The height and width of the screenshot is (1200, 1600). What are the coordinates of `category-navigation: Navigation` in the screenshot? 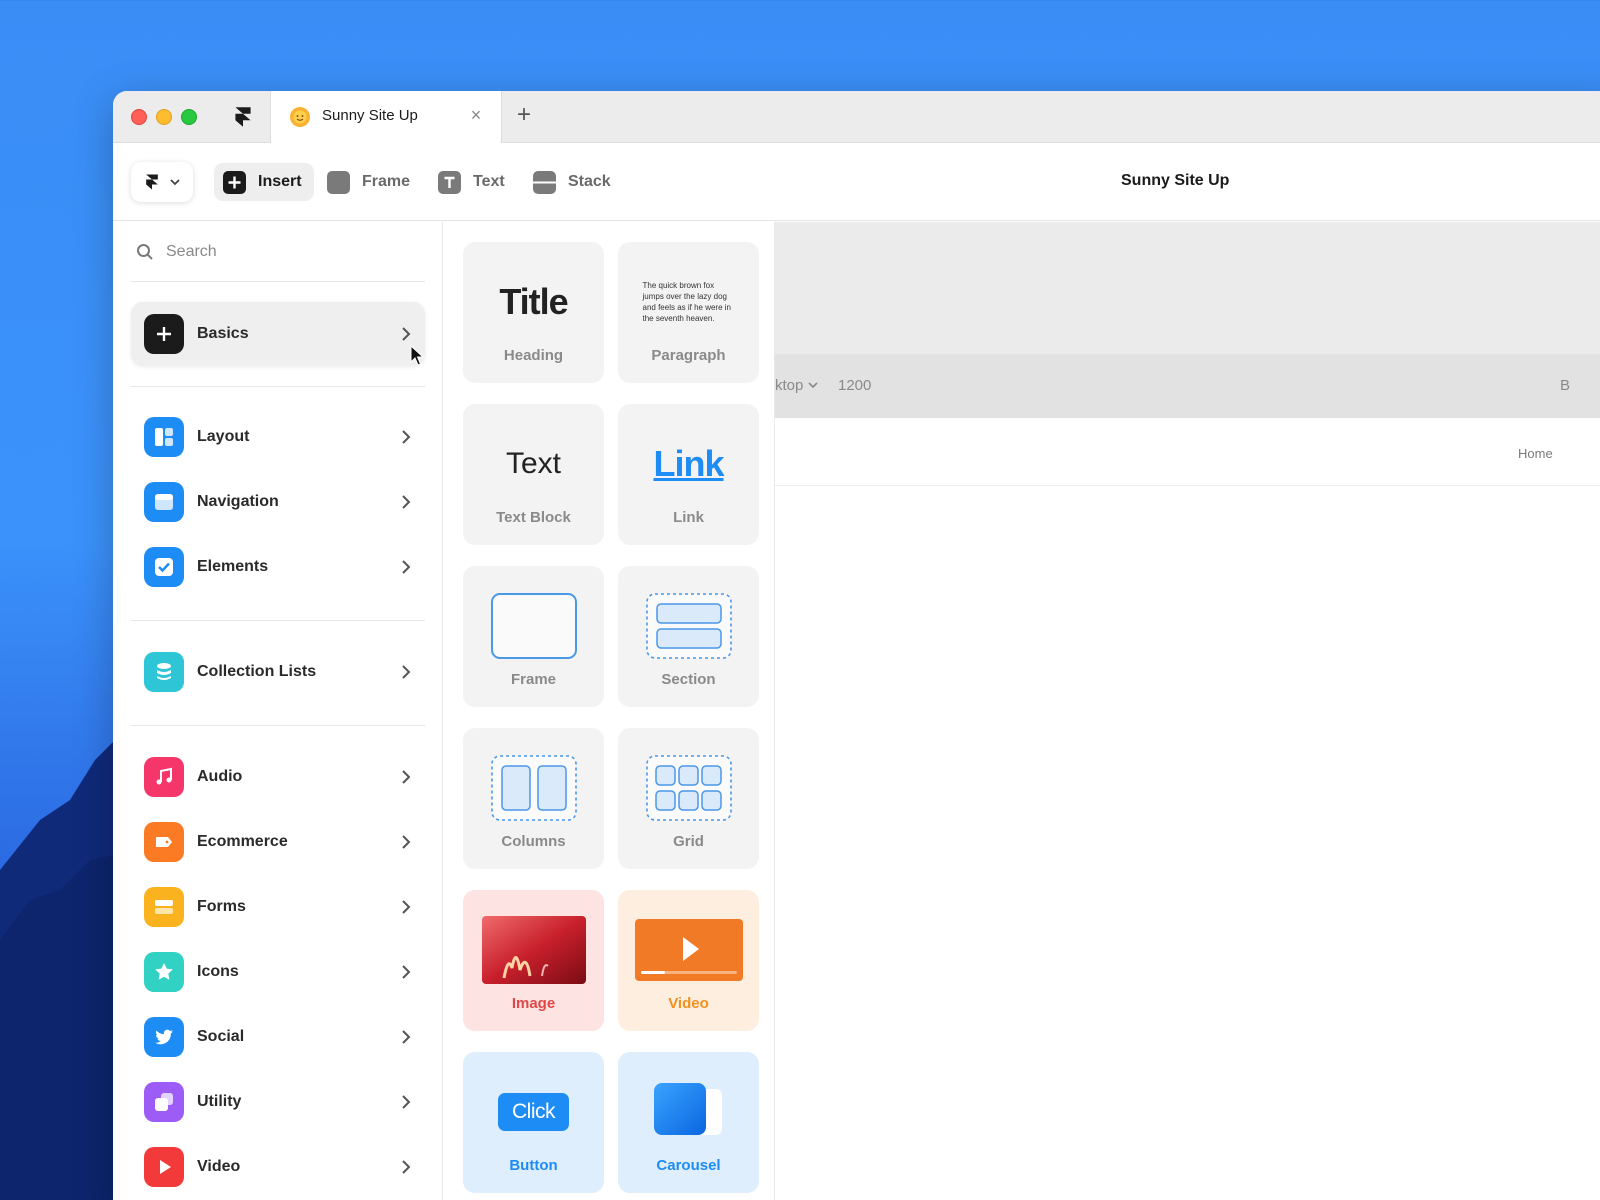 It's located at (278, 502).